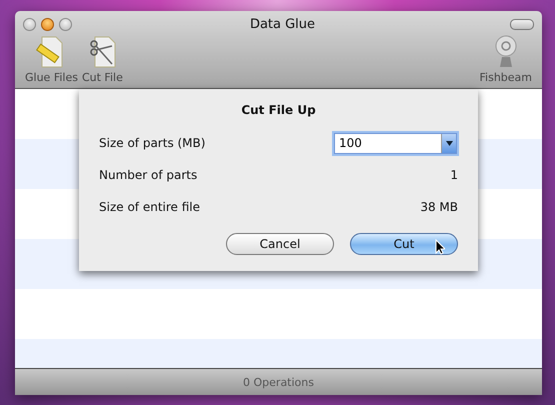 The width and height of the screenshot is (555, 405). I want to click on dialog-button: Cancel, so click(280, 244).